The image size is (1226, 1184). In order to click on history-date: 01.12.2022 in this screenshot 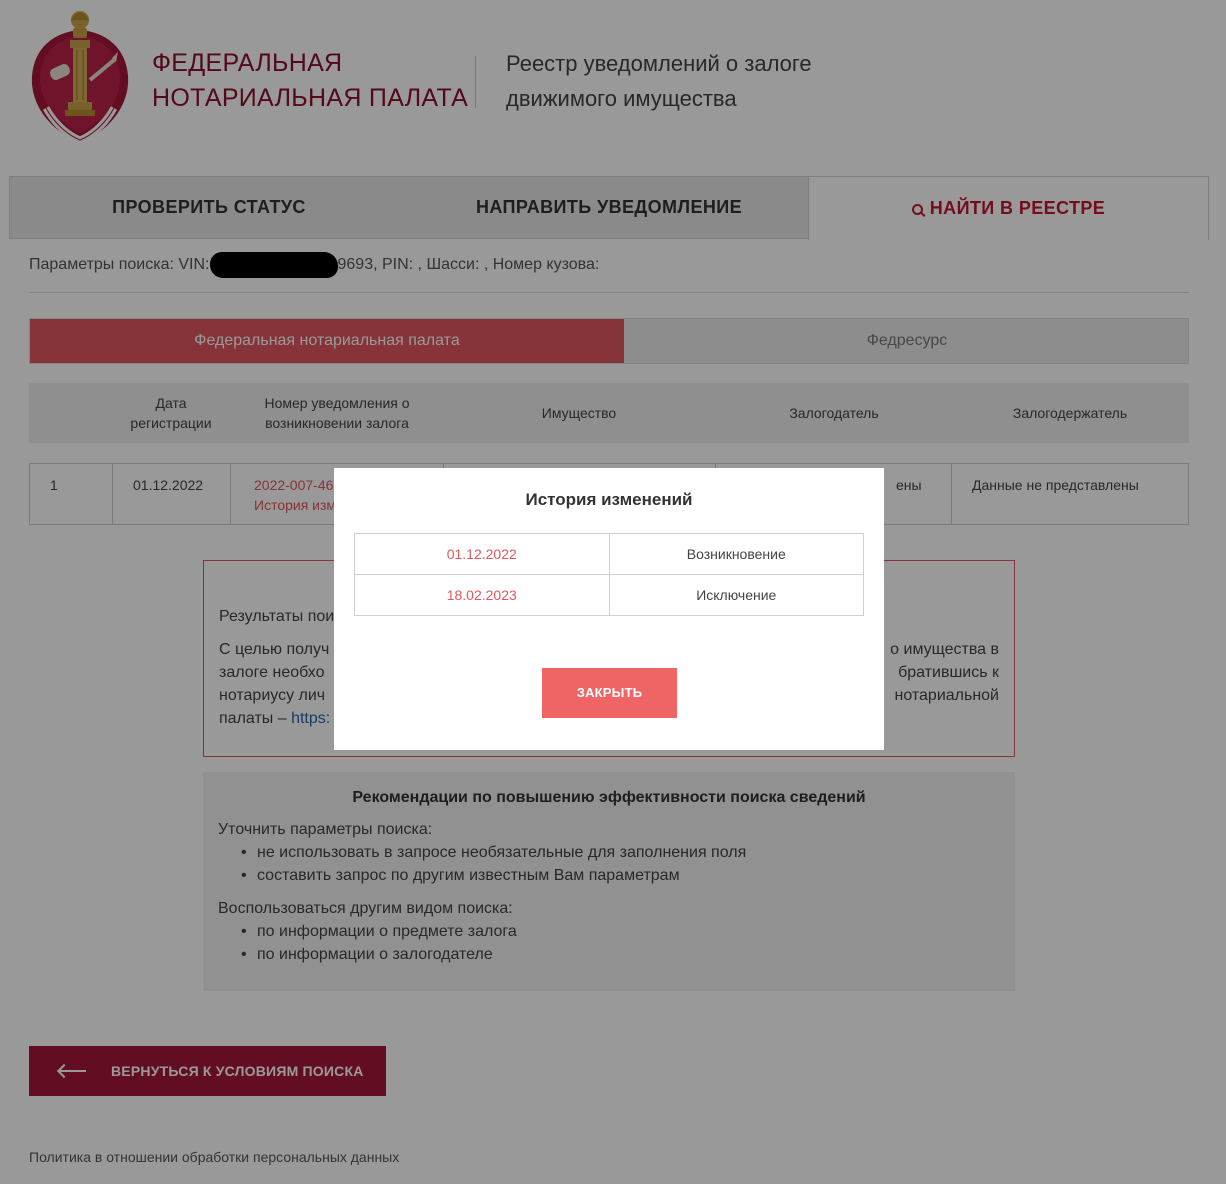, I will do `click(482, 554)`.